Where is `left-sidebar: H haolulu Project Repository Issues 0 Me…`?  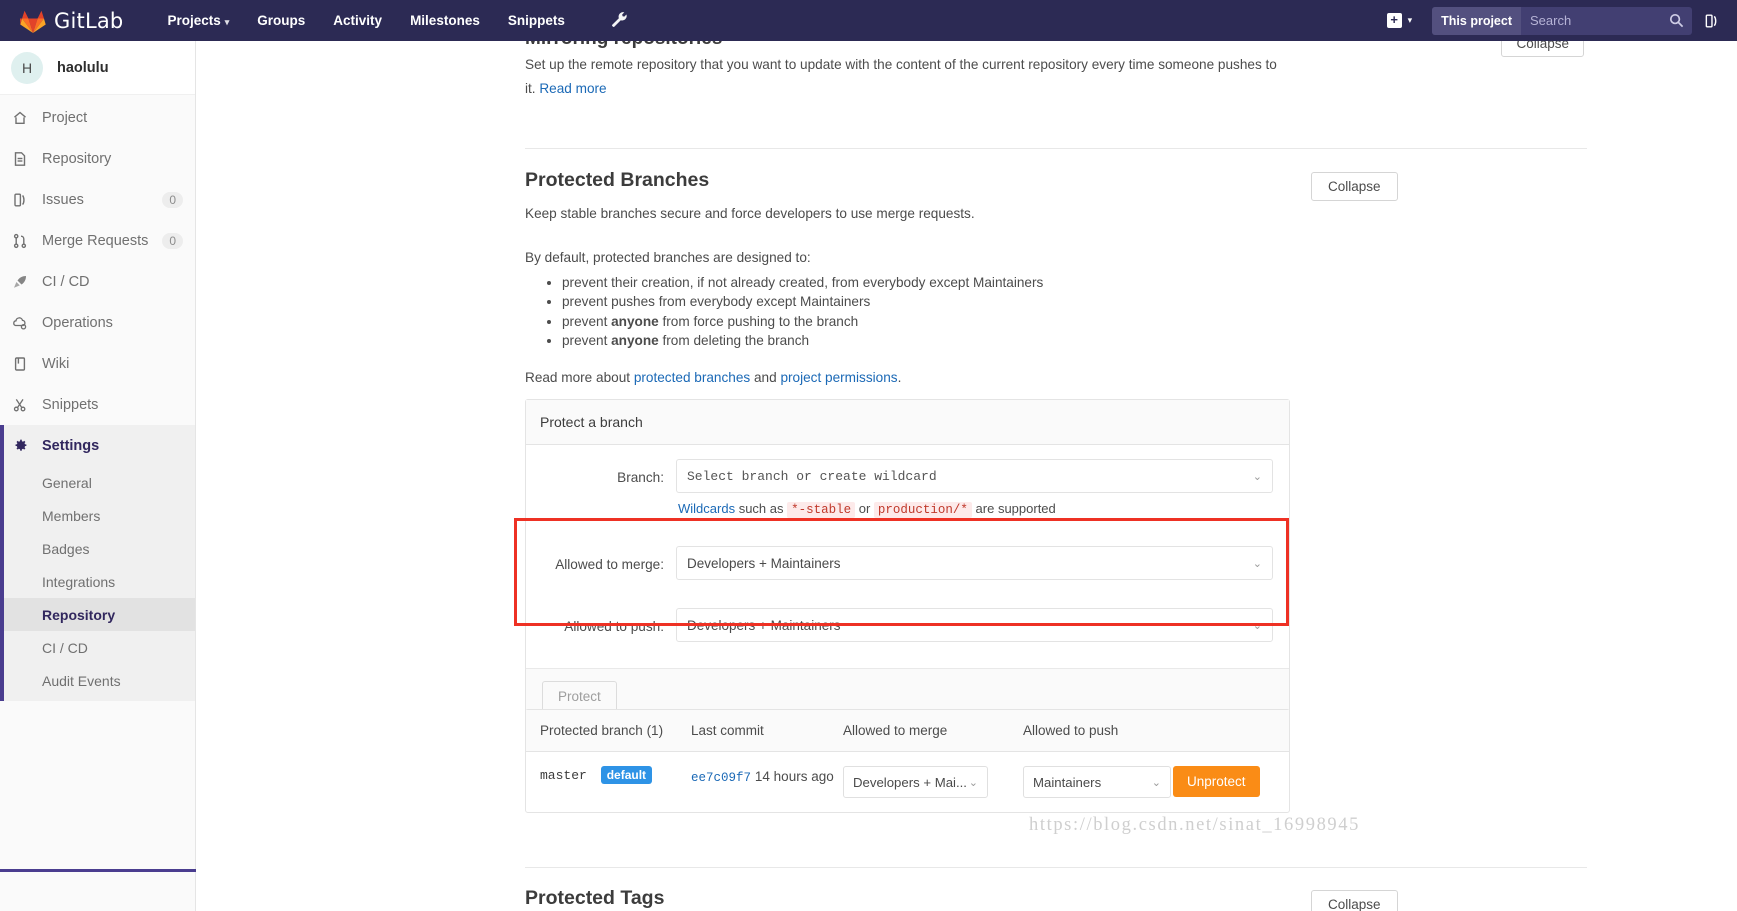 left-sidebar: H haolulu Project Repository Issues 0 Me… is located at coordinates (98, 476).